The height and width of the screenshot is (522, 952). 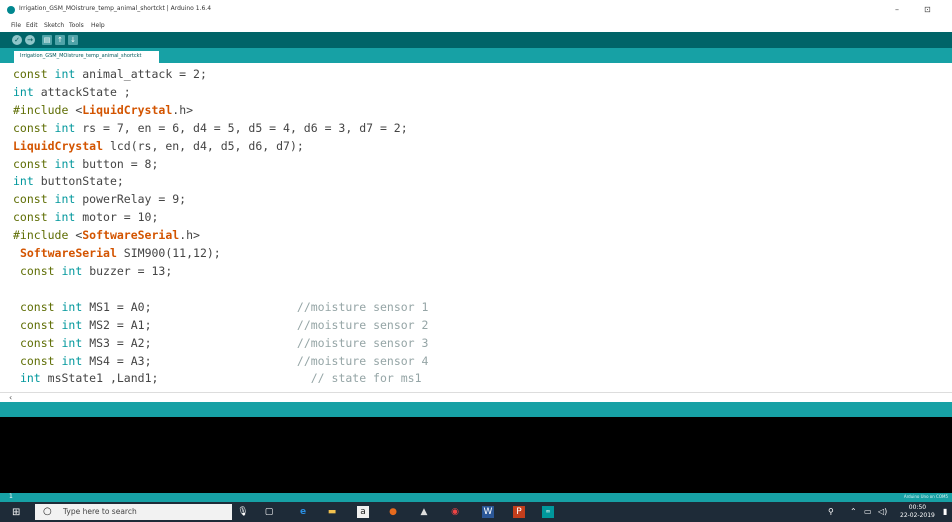 I want to click on code-token: // state for ms1, so click(x=366, y=378).